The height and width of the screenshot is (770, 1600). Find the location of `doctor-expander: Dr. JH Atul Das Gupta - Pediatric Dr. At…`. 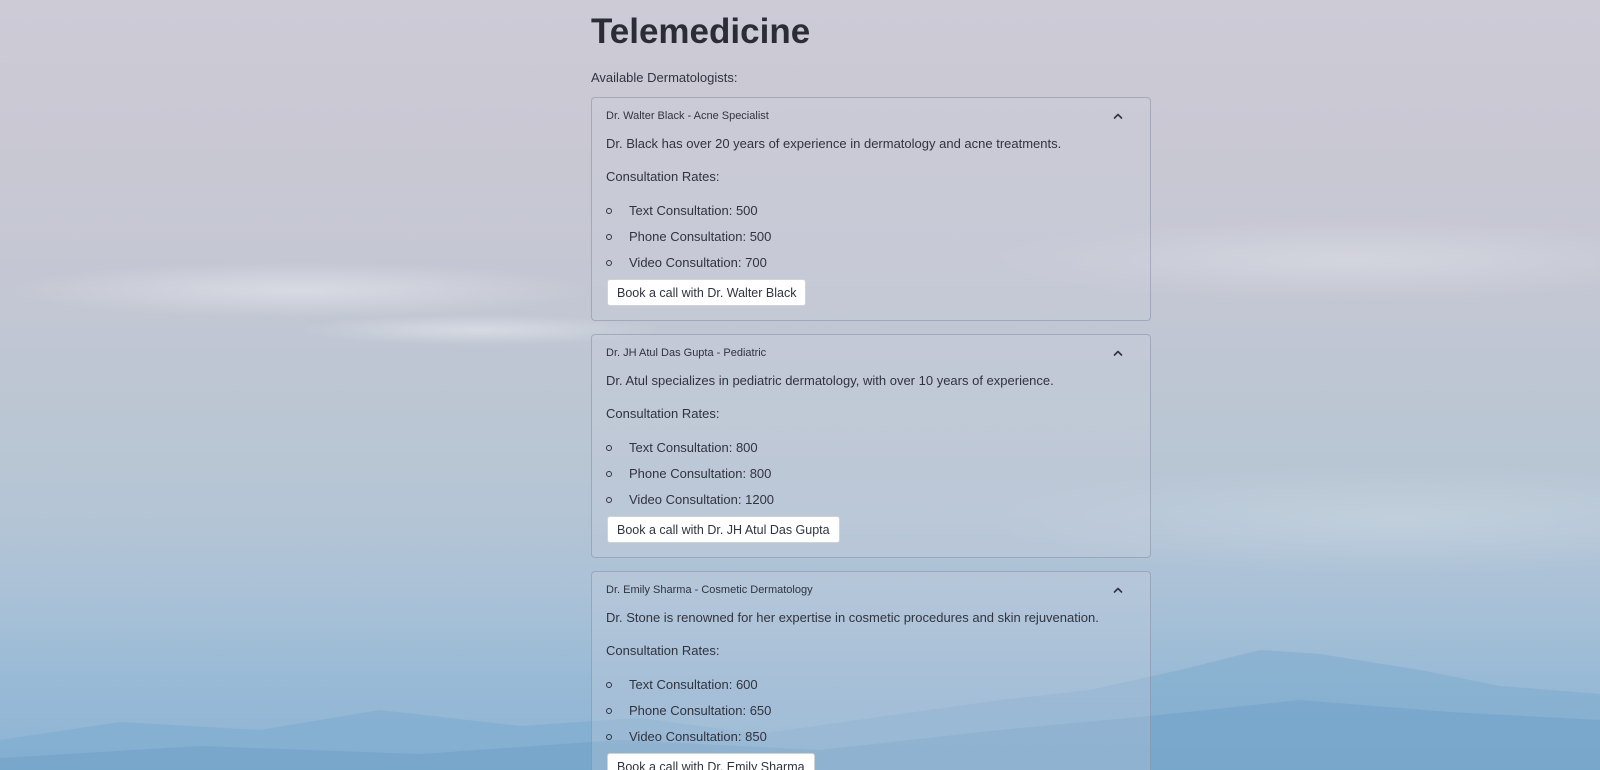

doctor-expander: Dr. JH Atul Das Gupta - Pediatric Dr. At… is located at coordinates (871, 446).